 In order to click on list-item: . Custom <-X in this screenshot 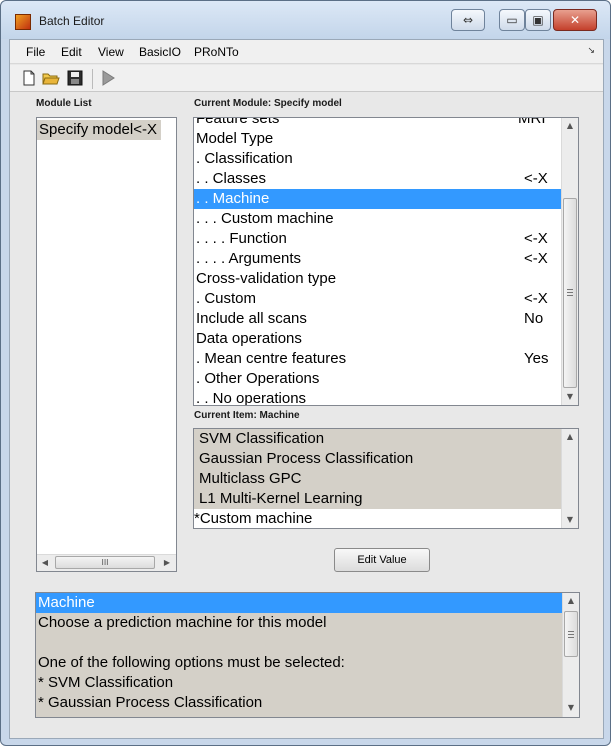, I will do `click(377, 299)`.